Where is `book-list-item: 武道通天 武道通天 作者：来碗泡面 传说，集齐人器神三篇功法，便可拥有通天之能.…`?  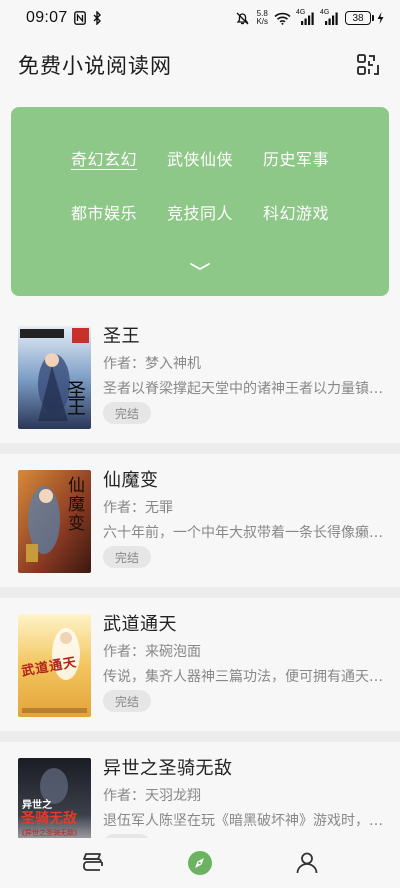 book-list-item: 武道通天 武道通天 作者：来碗泡面 传说，集齐人器神三篇功法，便可拥有通天之能.… is located at coordinates (200, 664).